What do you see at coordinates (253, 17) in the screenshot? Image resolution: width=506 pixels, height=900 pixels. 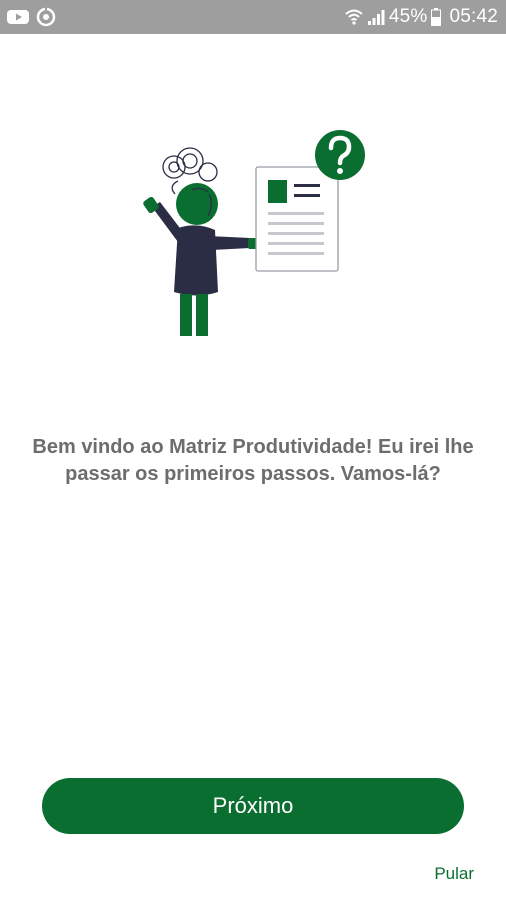 I see `status-bar: 45% 05:42` at bounding box center [253, 17].